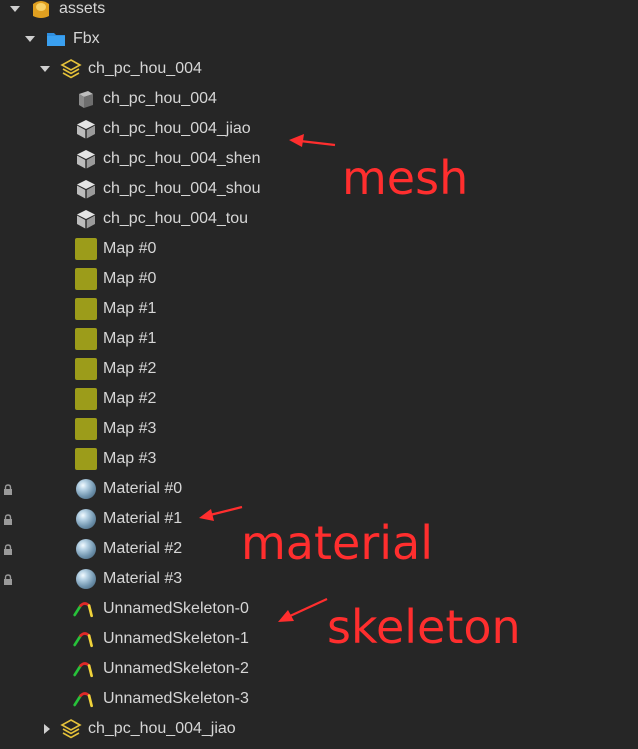 This screenshot has height=749, width=638. What do you see at coordinates (319, 12) in the screenshot?
I see `tree-item-assets: assets` at bounding box center [319, 12].